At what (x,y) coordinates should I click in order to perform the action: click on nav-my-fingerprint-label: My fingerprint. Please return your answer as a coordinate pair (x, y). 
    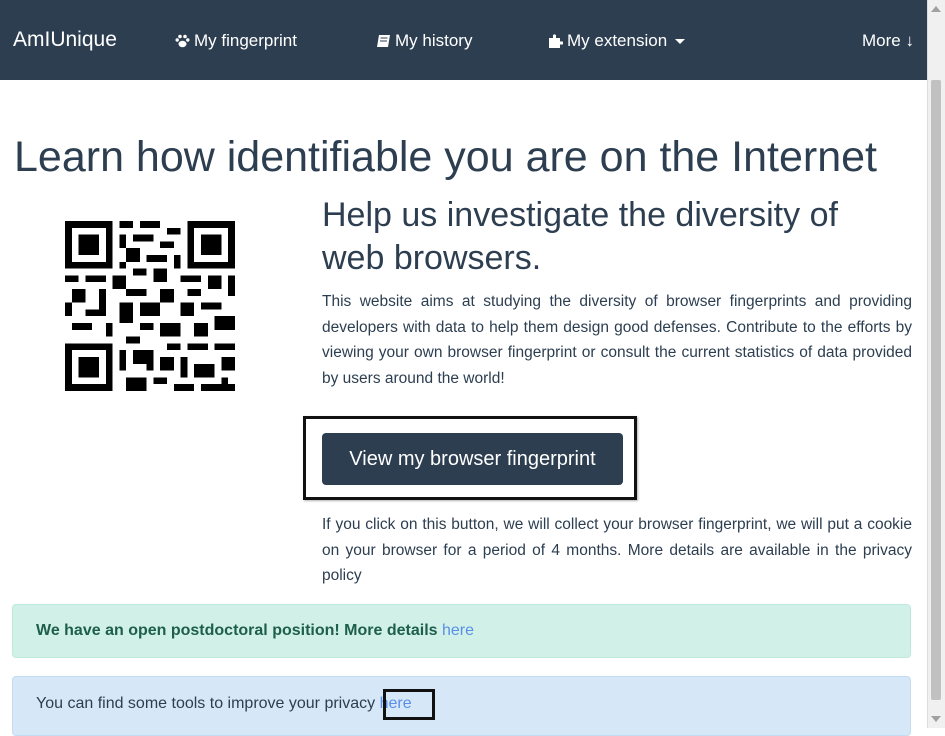
    Looking at the image, I should click on (245, 40).